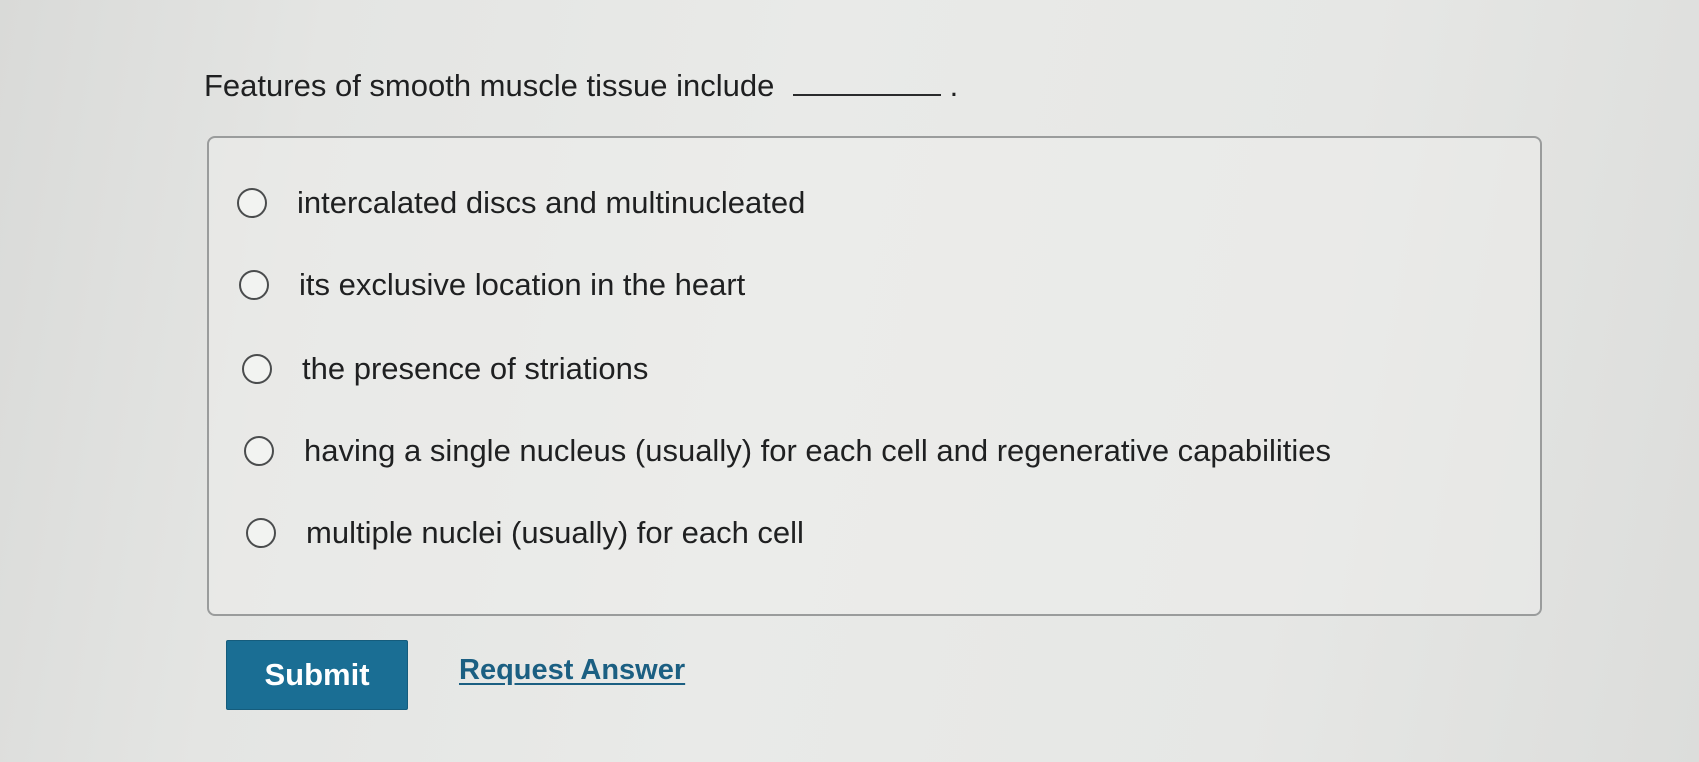  What do you see at coordinates (522, 284) in the screenshot?
I see `option-label: its exclusive location in the heart` at bounding box center [522, 284].